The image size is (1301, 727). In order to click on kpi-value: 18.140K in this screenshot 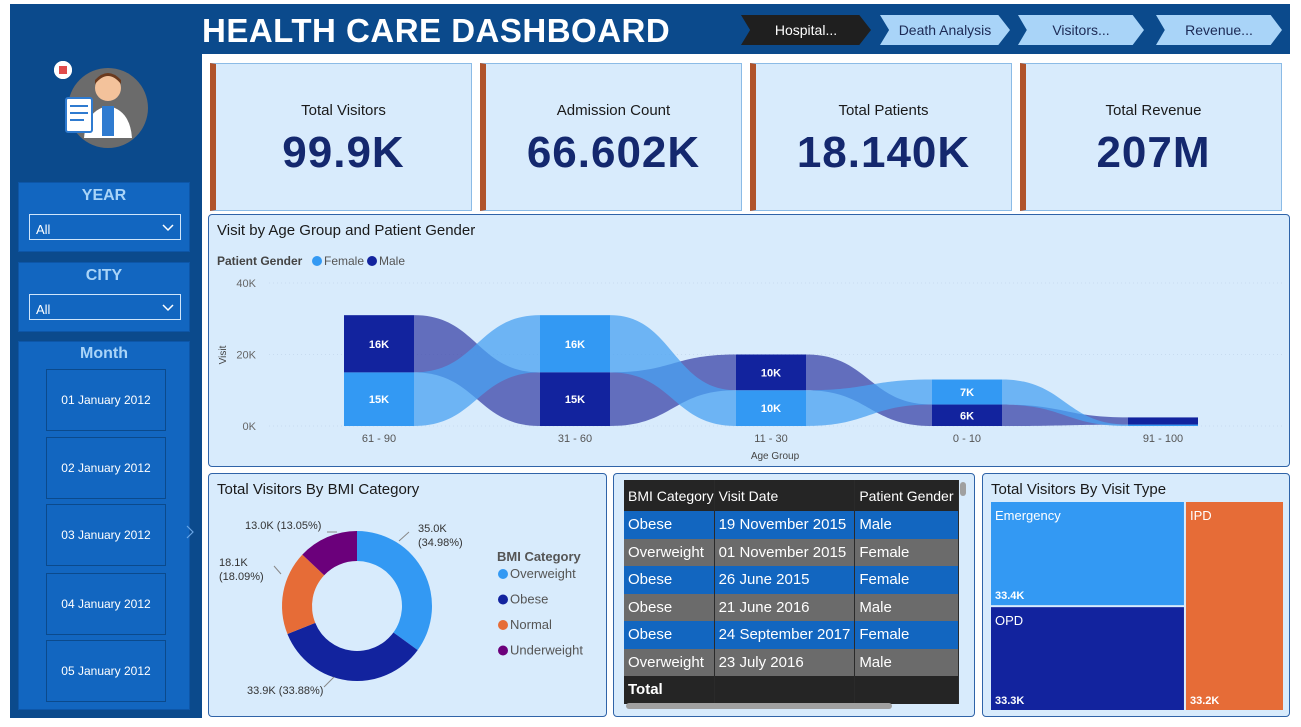, I will do `click(883, 152)`.